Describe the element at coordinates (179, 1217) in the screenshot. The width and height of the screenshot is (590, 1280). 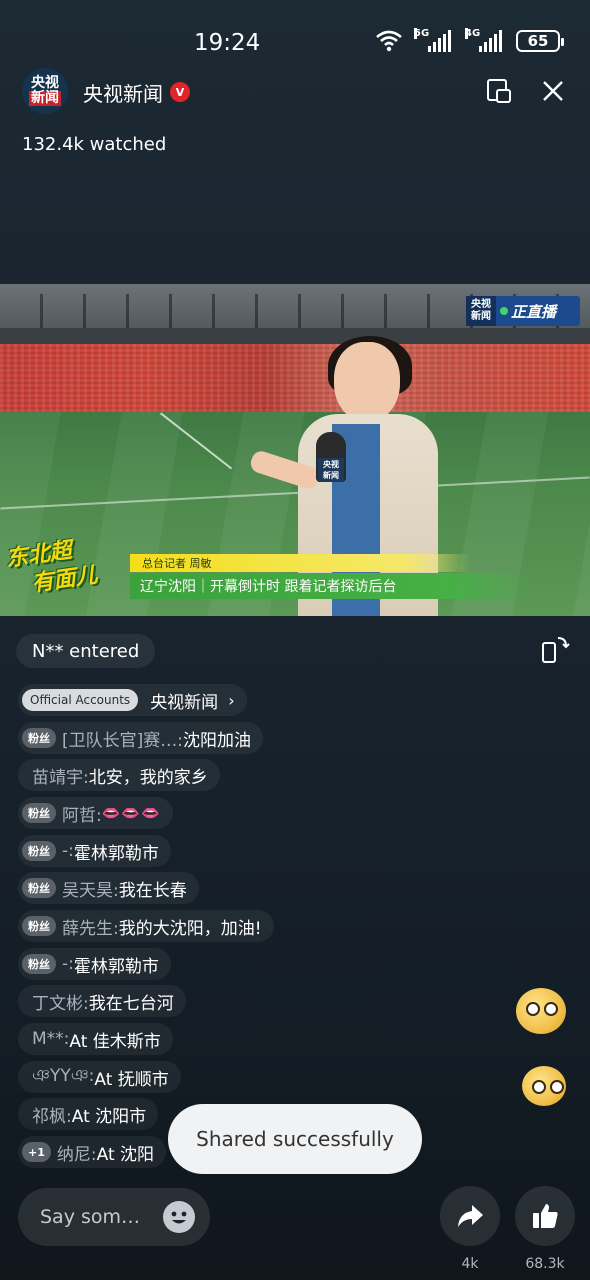
I see `emoji-icon` at that location.